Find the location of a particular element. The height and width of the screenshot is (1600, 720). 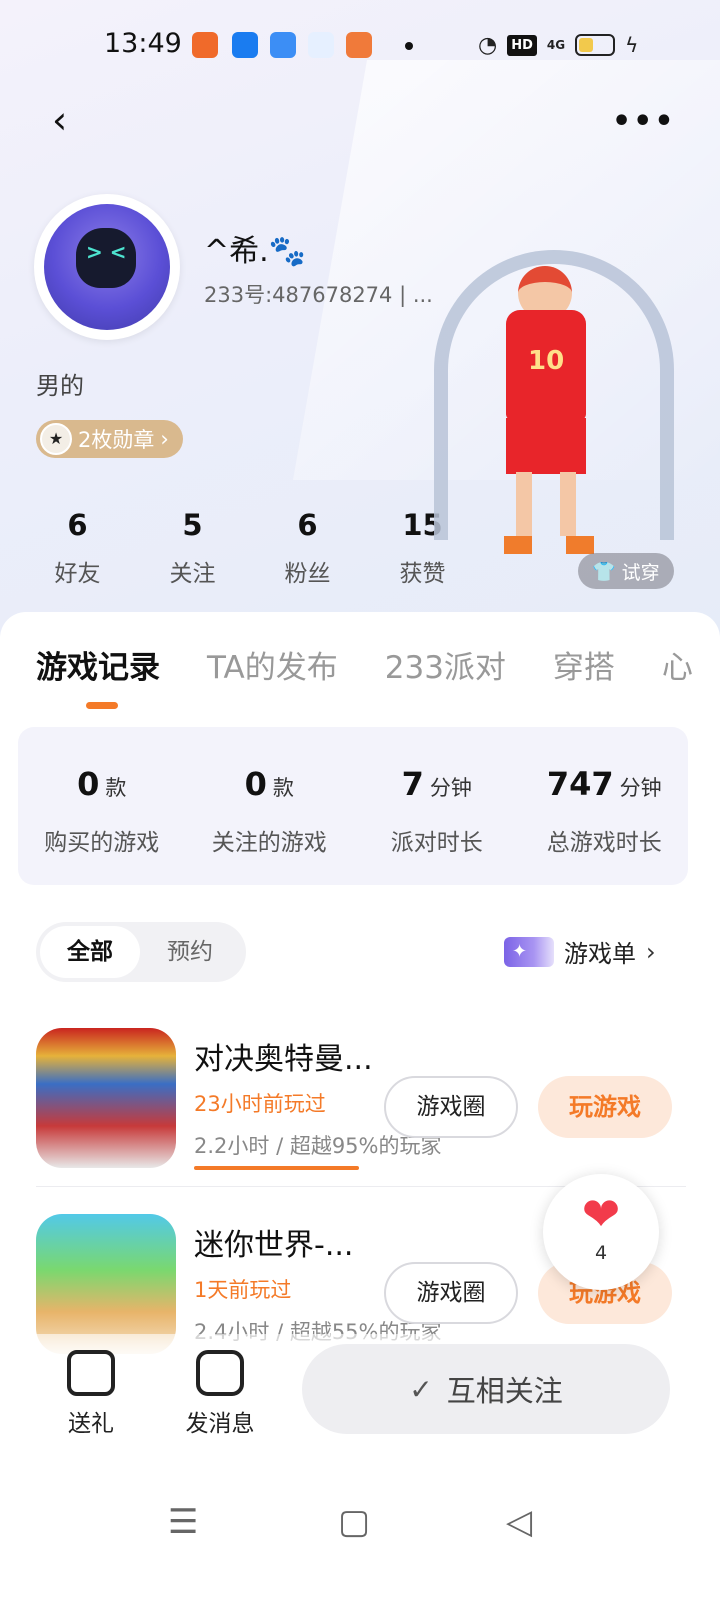

stat-value: 5 is located at coordinates (192, 525).